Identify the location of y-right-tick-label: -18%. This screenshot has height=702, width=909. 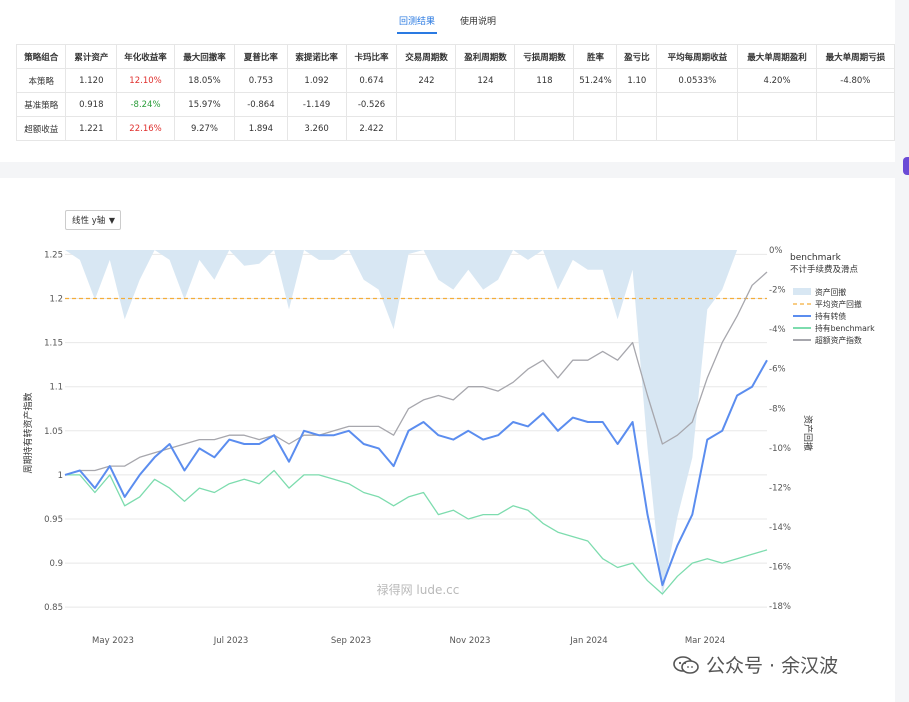
(780, 607).